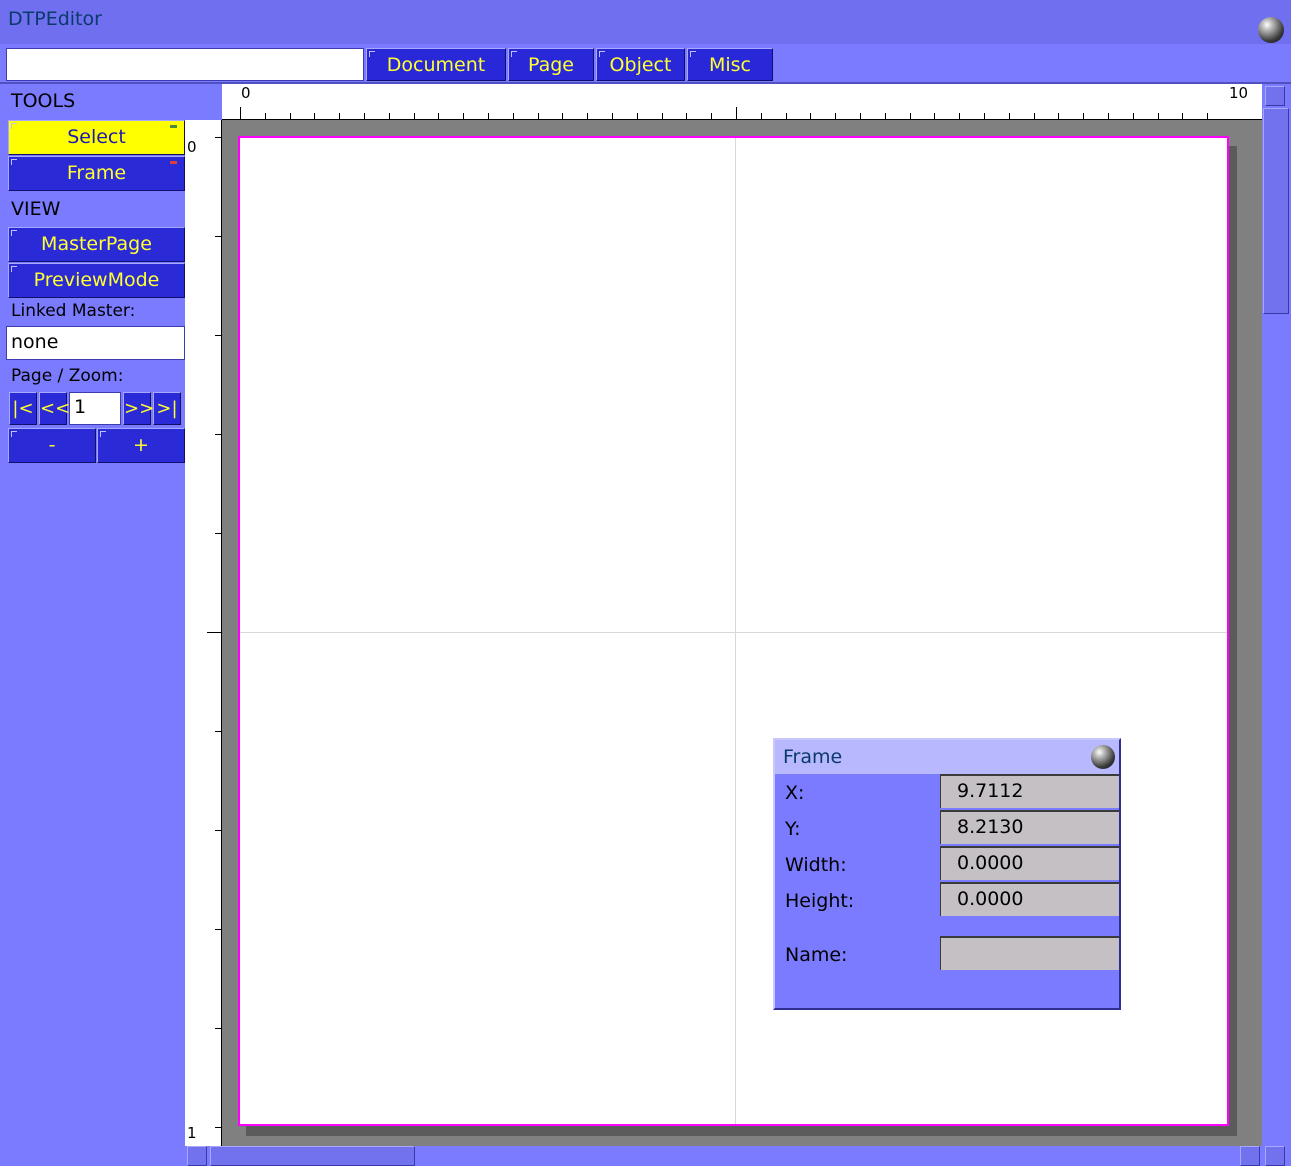 The height and width of the screenshot is (1166, 1291). Describe the element at coordinates (795, 793) in the screenshot. I see `x-label: X:` at that location.